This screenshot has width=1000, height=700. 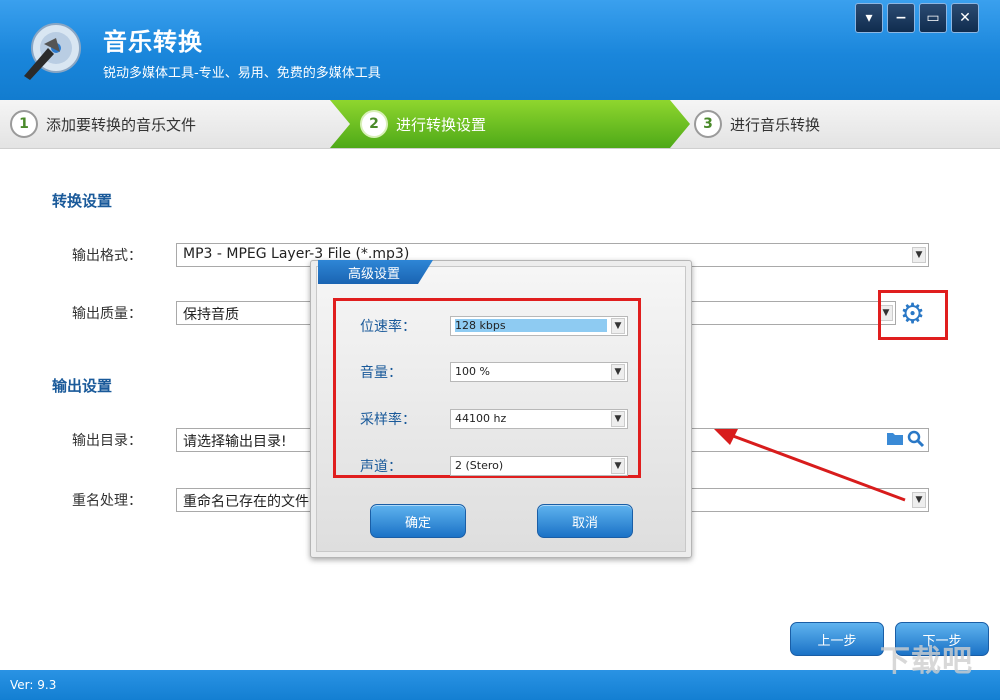 I want to click on step-number: 3, so click(x=708, y=124).